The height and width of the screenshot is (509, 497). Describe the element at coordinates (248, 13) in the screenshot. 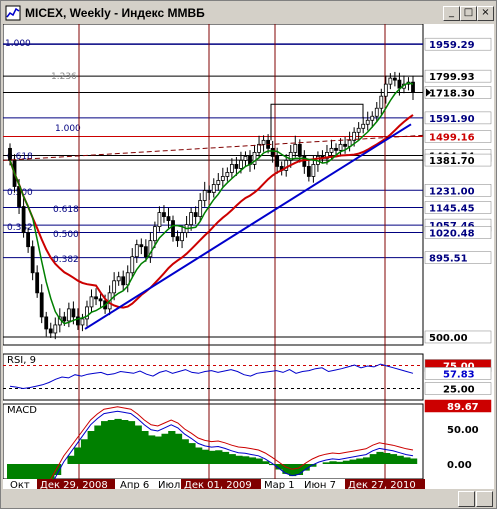

I see `title-bar: MICEX, Weekly - Индекс ММВБ _ □ ×` at that location.